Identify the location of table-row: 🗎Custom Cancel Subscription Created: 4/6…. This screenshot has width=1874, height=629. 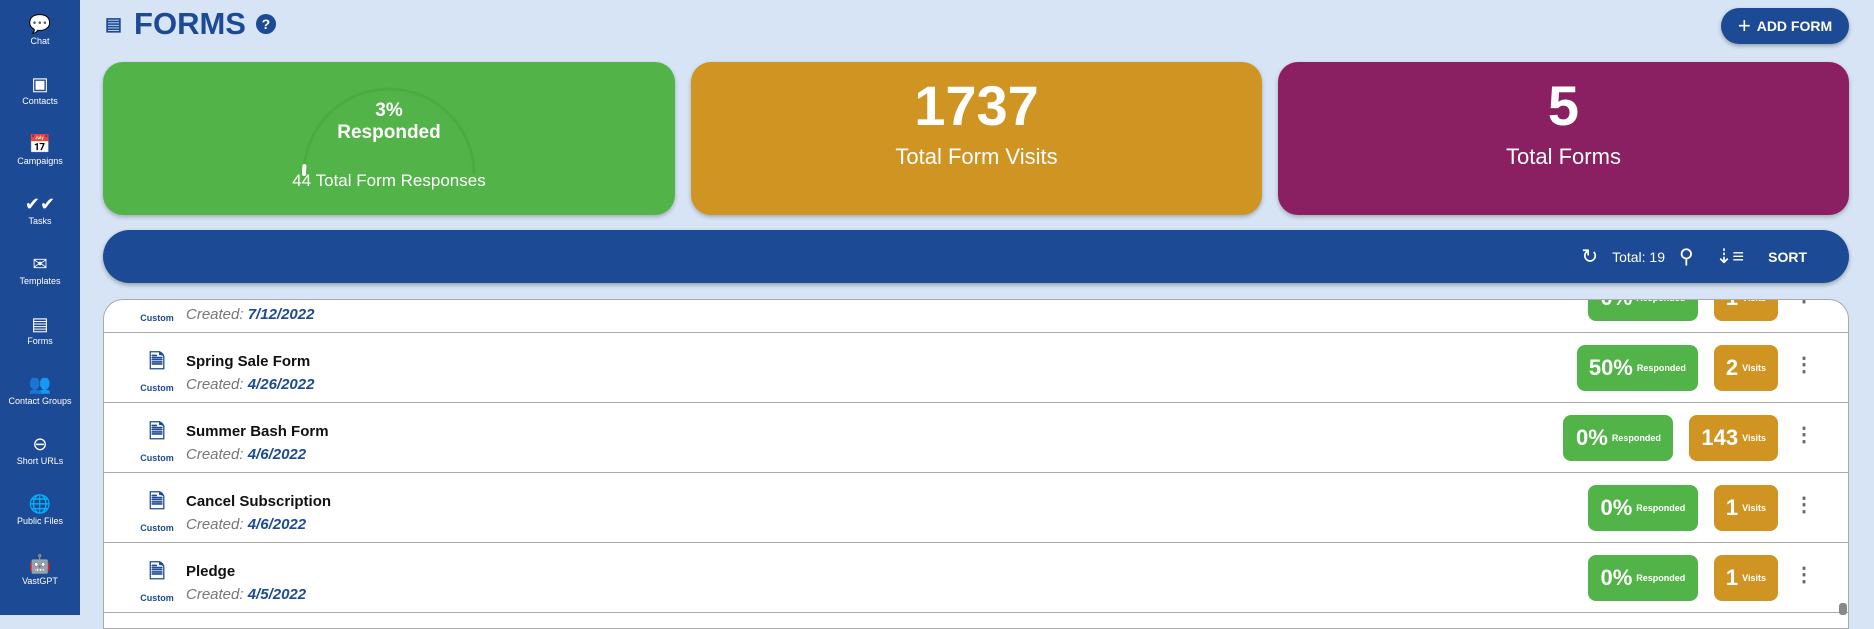
(976, 508).